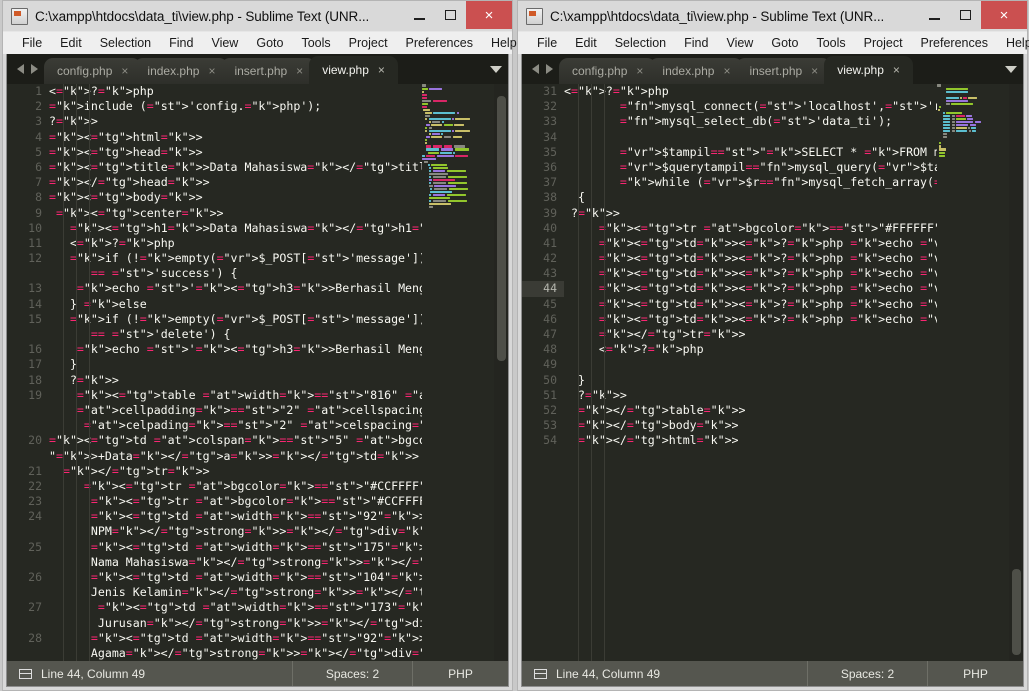  I want to click on status-bar-right: Line 44, Column 49 Spaces: 2 PHP, so click(772, 674).